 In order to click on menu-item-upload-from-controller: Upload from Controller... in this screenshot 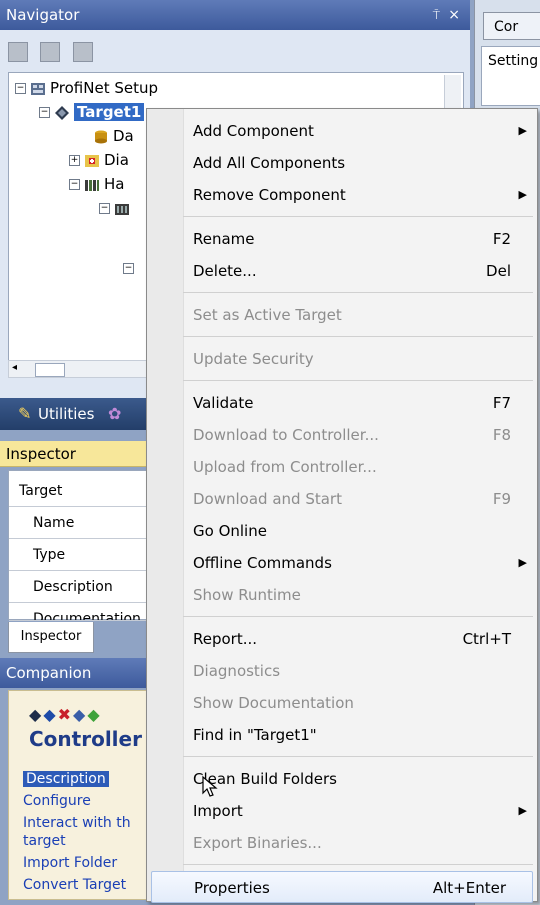, I will do `click(360, 467)`.